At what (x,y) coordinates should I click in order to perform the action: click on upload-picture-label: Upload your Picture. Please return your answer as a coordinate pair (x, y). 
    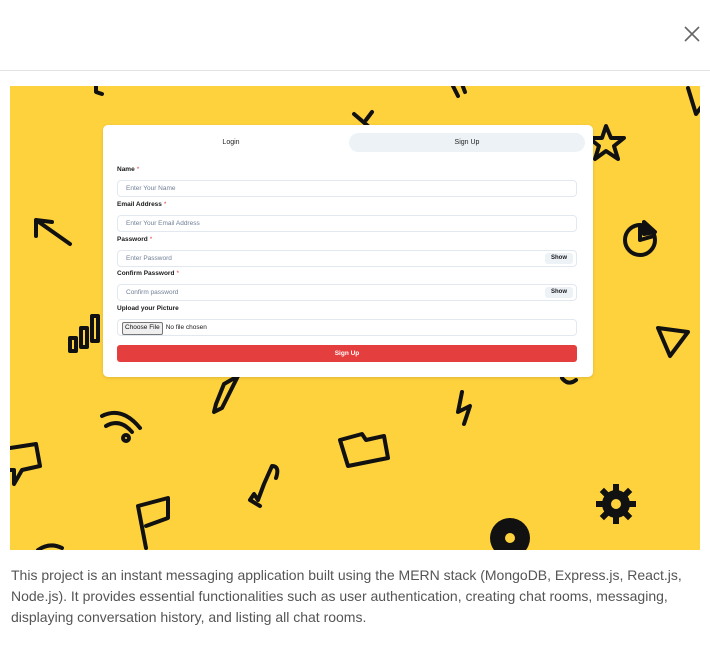
    Looking at the image, I should click on (148, 308).